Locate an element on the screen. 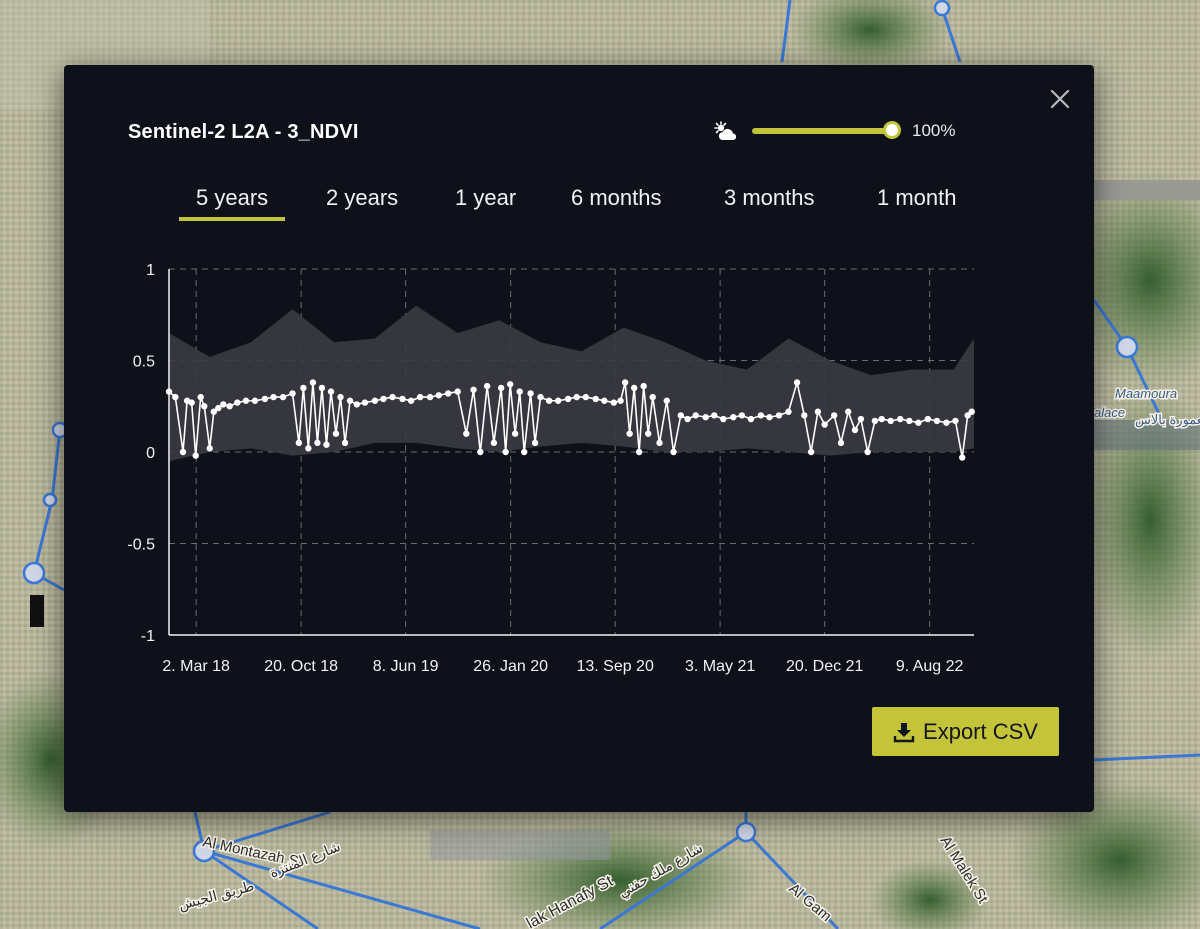 The height and width of the screenshot is (929, 1200). slider-thumb is located at coordinates (892, 130).